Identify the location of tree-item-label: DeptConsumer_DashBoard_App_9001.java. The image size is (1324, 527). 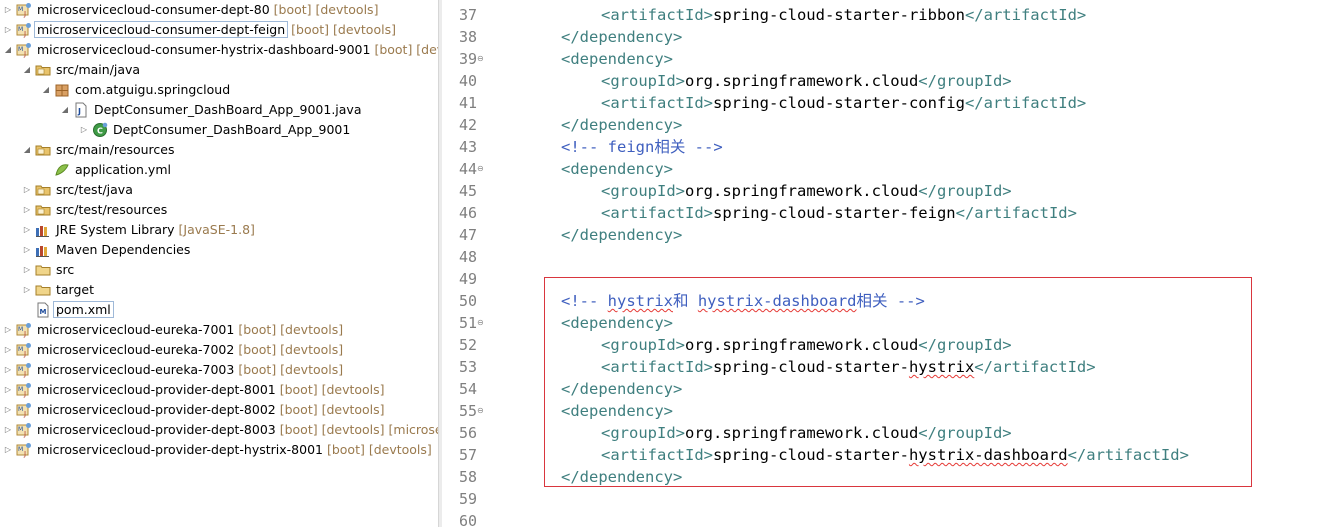
(228, 110).